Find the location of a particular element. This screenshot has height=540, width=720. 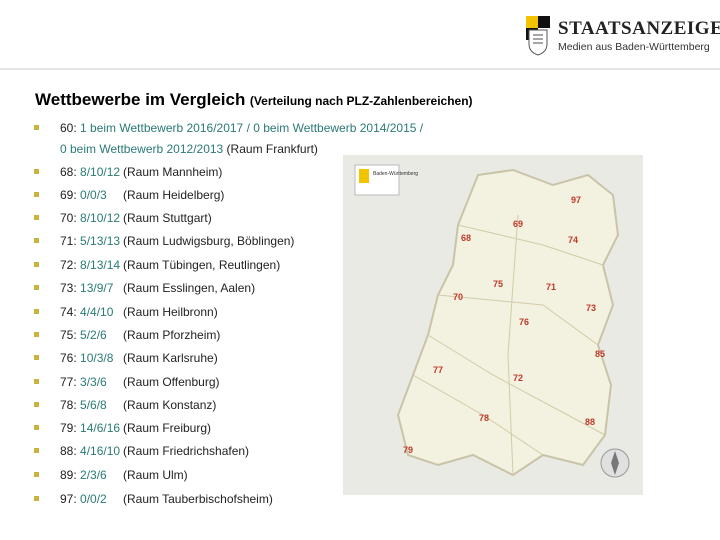

item-text: 71: 5/13/13 is located at coordinates (90, 241).